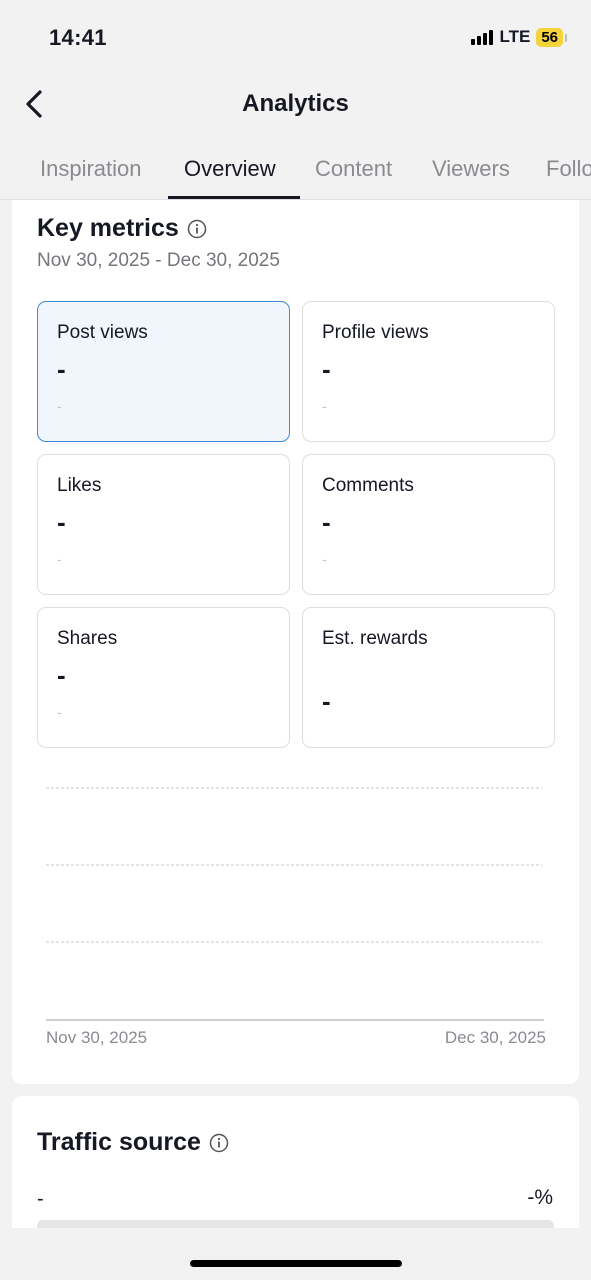 This screenshot has height=1280, width=591. What do you see at coordinates (428, 677) in the screenshot?
I see `metric-card-est-rewards: Est. rewards -` at bounding box center [428, 677].